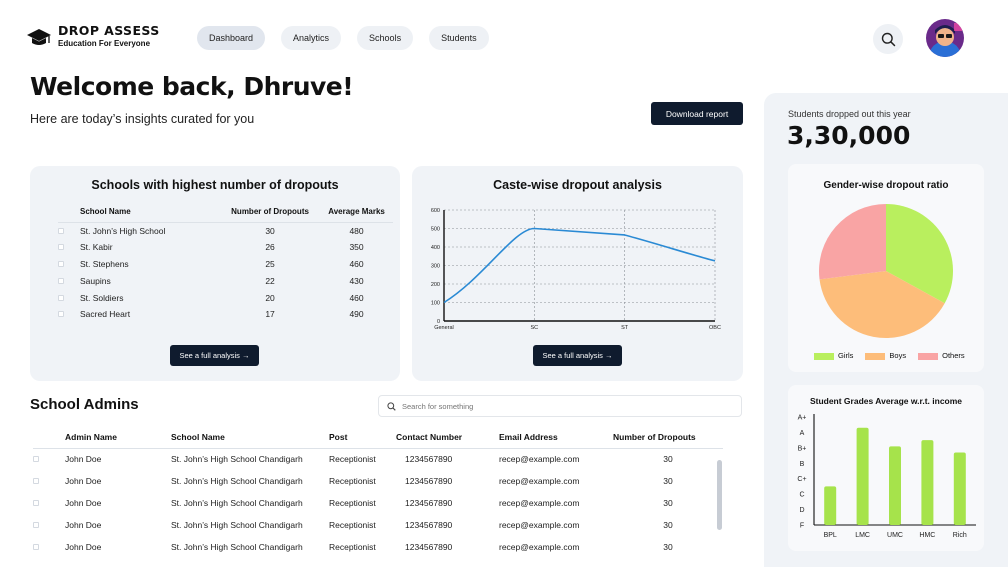  I want to click on y-tick-label: 500, so click(435, 230).